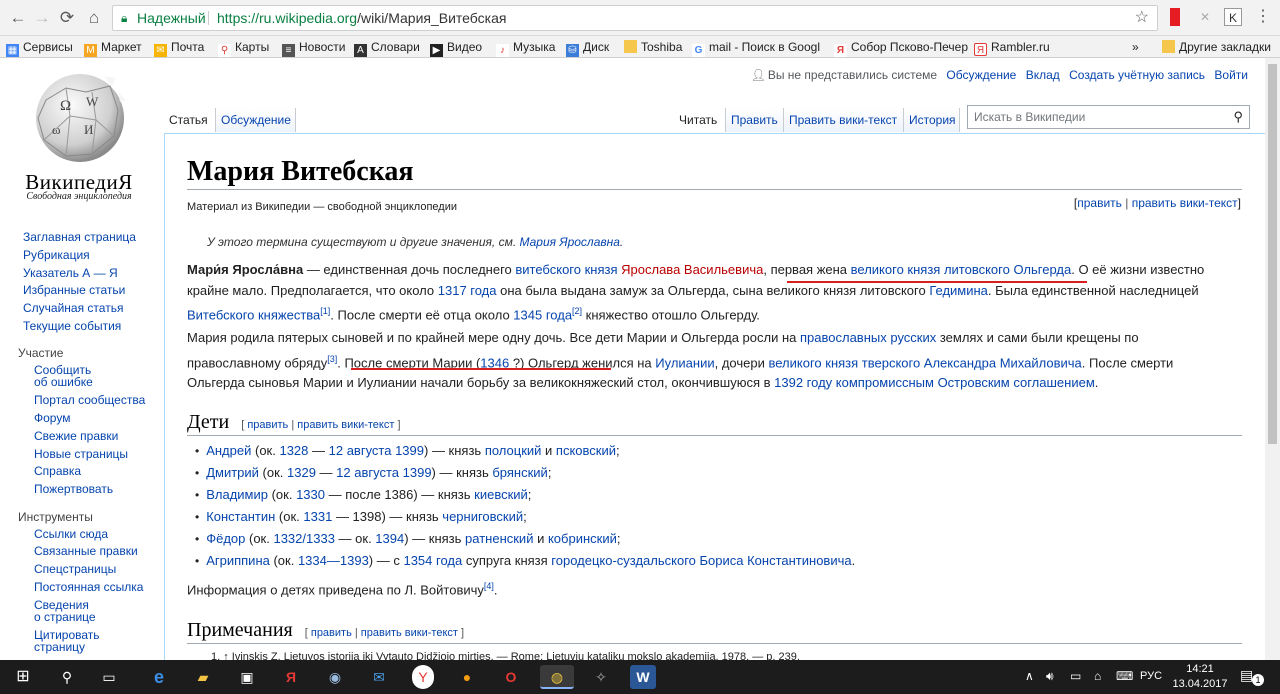 This screenshot has width=1280, height=694. What do you see at coordinates (1216, 47) in the screenshot?
I see `other-bookmarks: Другие закладки` at bounding box center [1216, 47].